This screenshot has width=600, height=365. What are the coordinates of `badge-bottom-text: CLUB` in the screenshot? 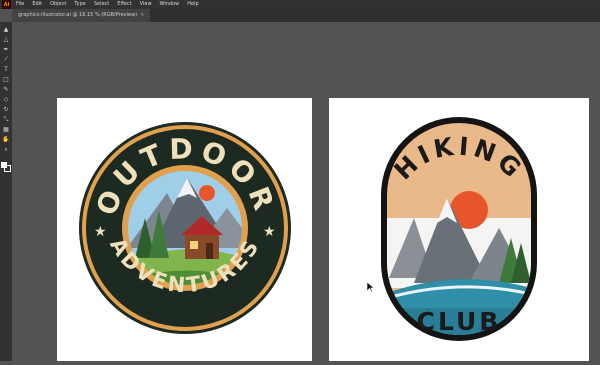 It's located at (459, 321).